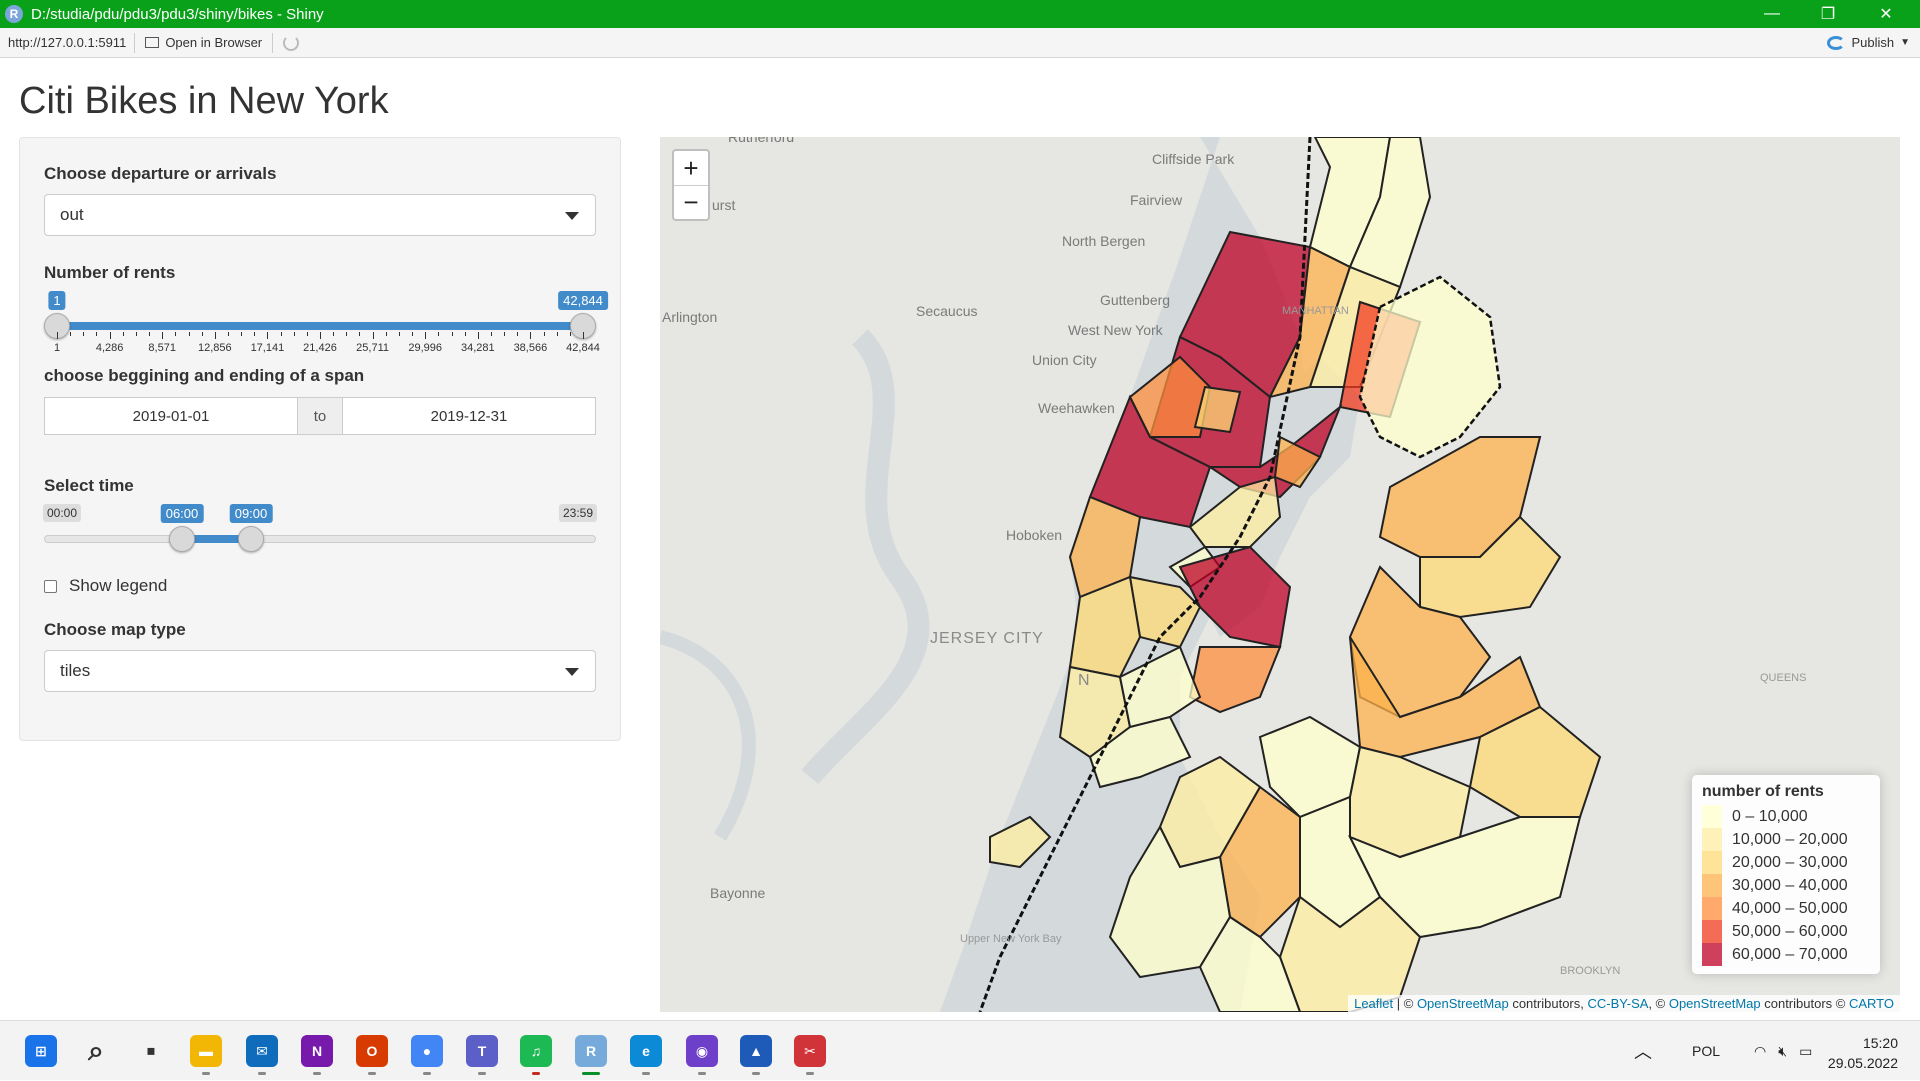 The image size is (1920, 1081). Describe the element at coordinates (810, 1051) in the screenshot. I see `snipping-tool-icon: ✂` at that location.